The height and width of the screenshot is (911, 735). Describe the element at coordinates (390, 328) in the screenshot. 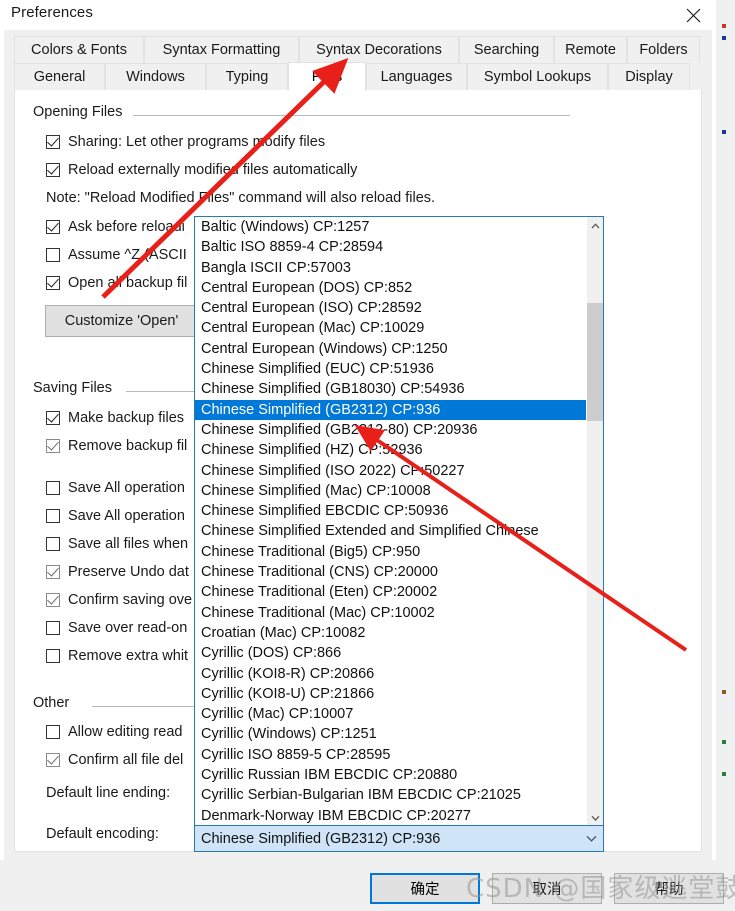

I see `encoding-option: Central European (Mac) CP:10029` at that location.